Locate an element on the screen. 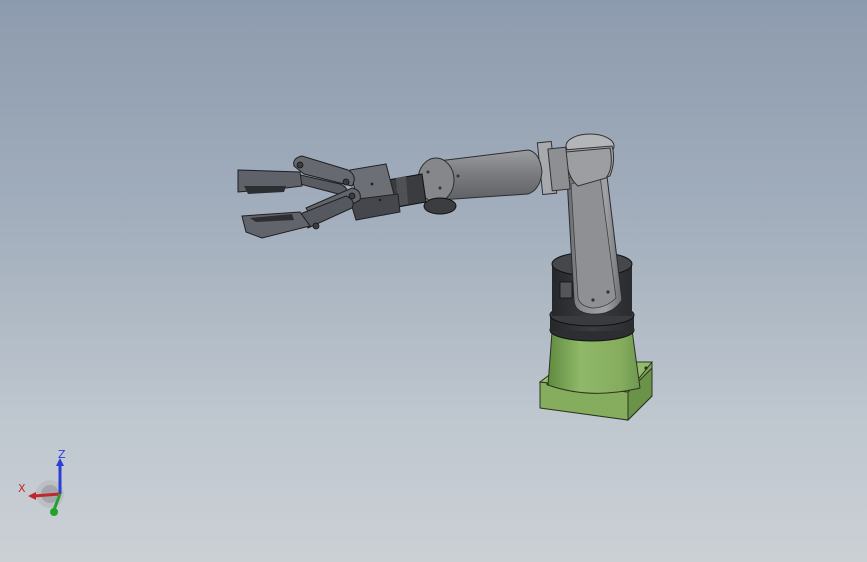  z-axis-label: Z is located at coordinates (62, 454).